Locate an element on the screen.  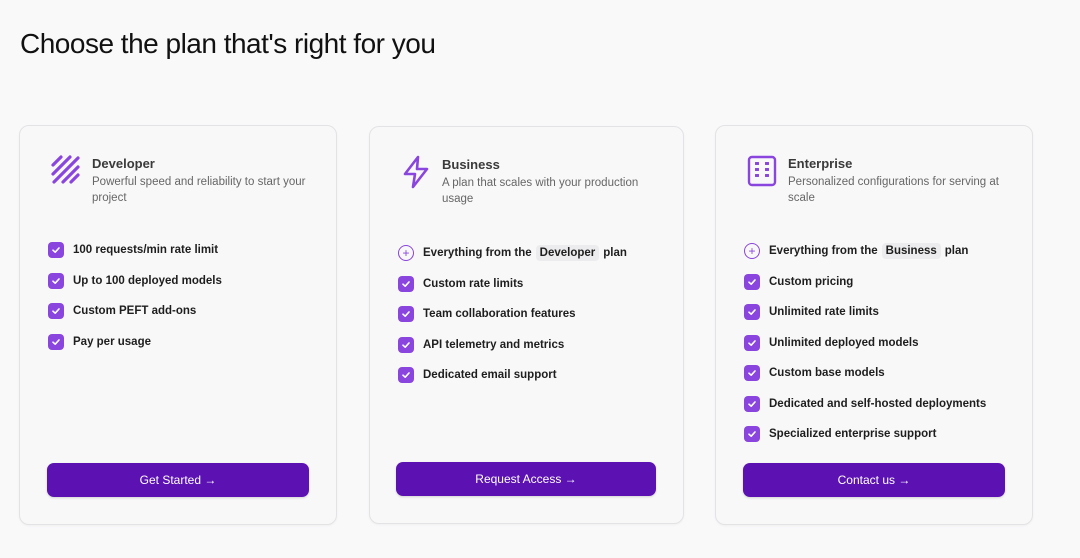
feature-item: Dedicated email support is located at coordinates (512, 375).